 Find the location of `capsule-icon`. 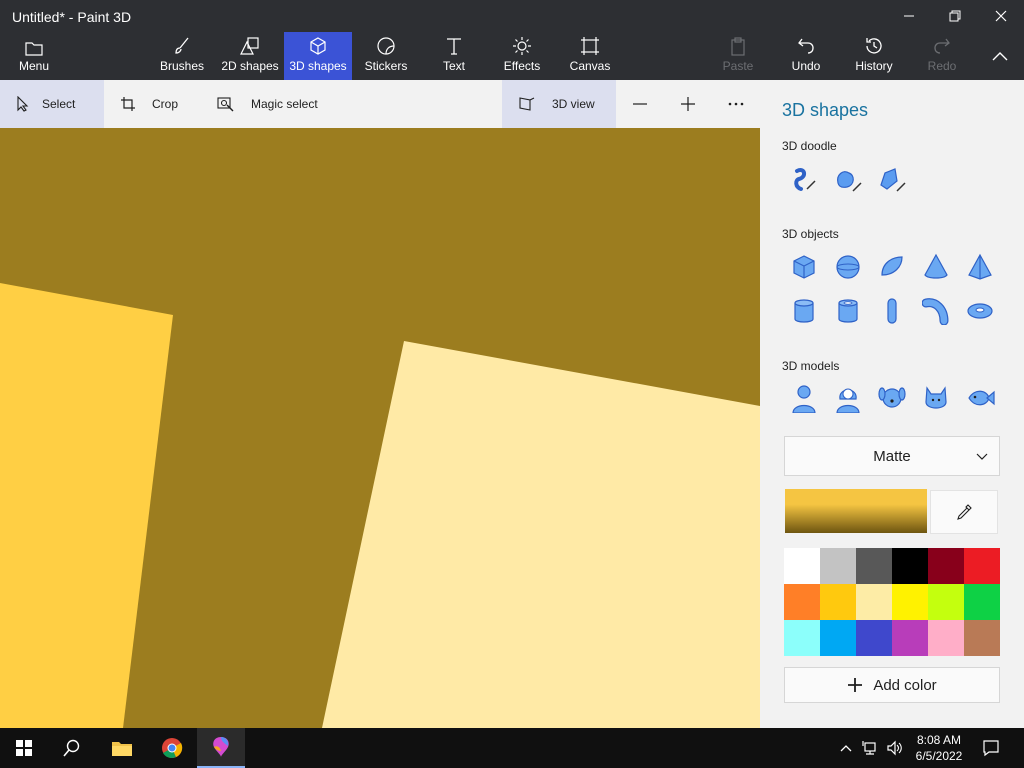

capsule-icon is located at coordinates (892, 311).